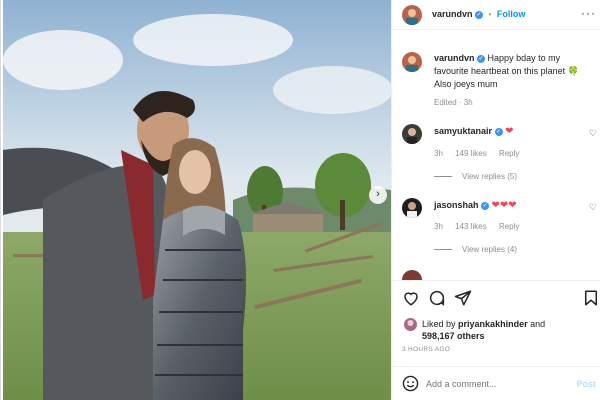 The width and height of the screenshot is (600, 400). Describe the element at coordinates (504, 205) in the screenshot. I see `comment-text: ❤❤❤` at that location.